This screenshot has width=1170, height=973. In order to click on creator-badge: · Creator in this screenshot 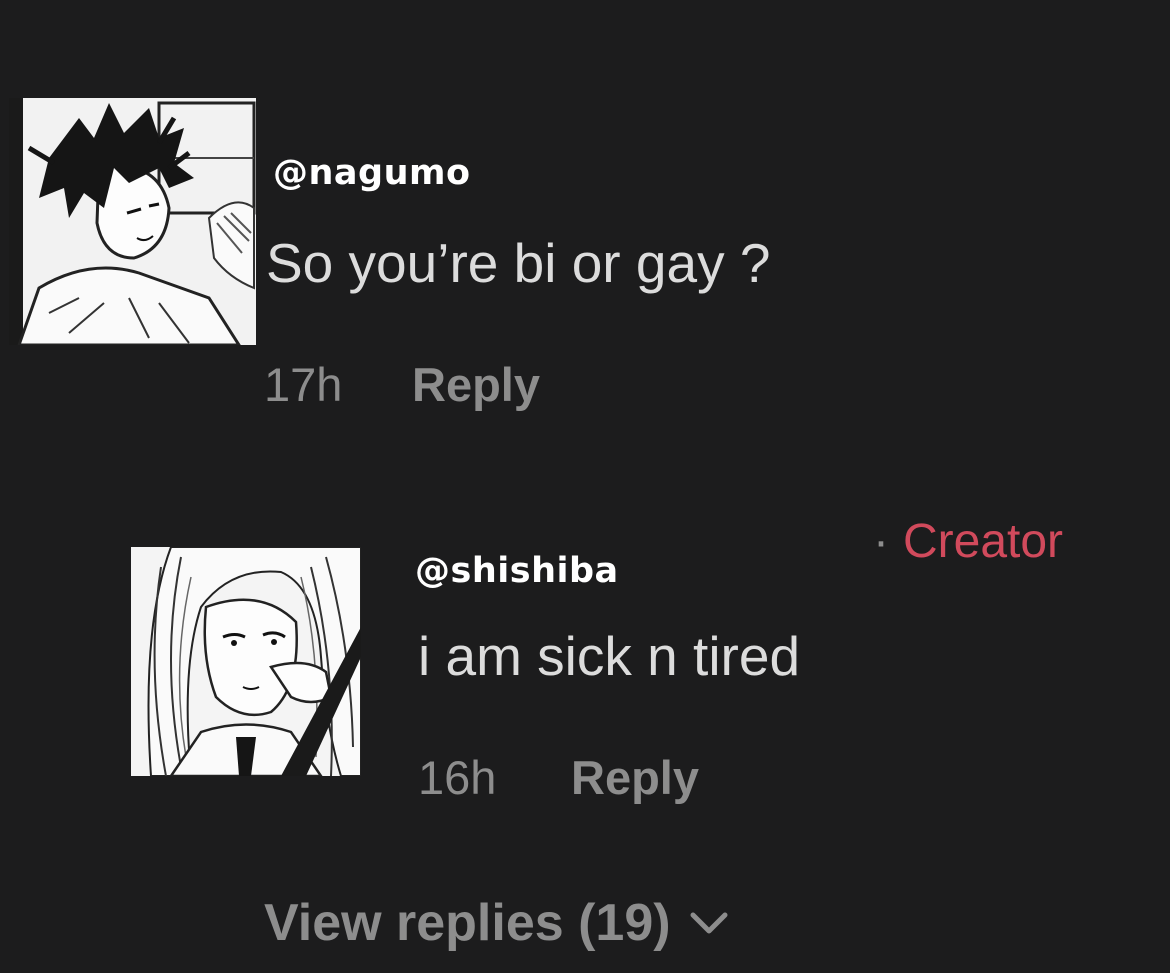, I will do `click(968, 541)`.